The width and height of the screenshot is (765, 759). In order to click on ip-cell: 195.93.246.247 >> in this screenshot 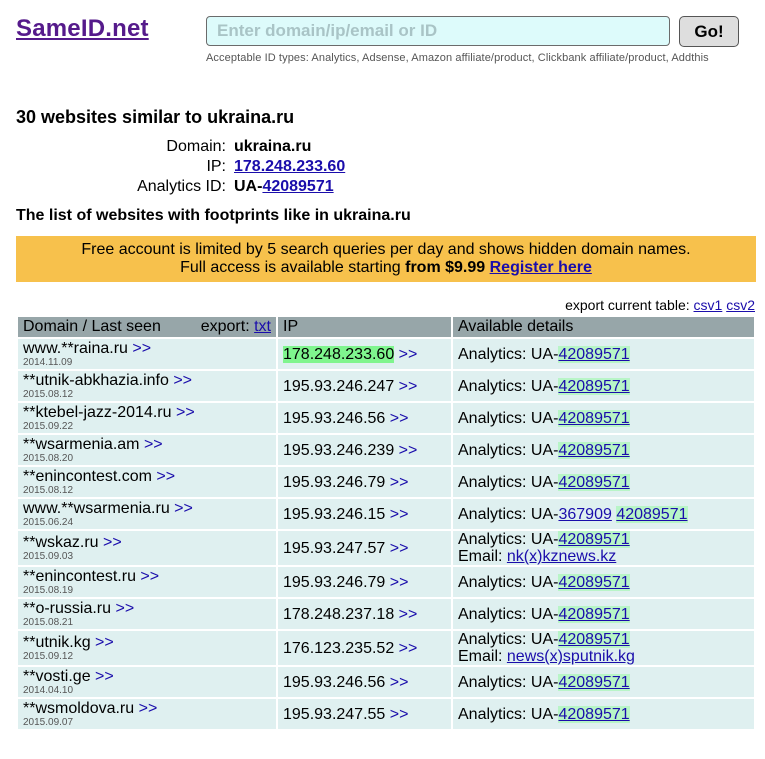, I will do `click(364, 386)`.